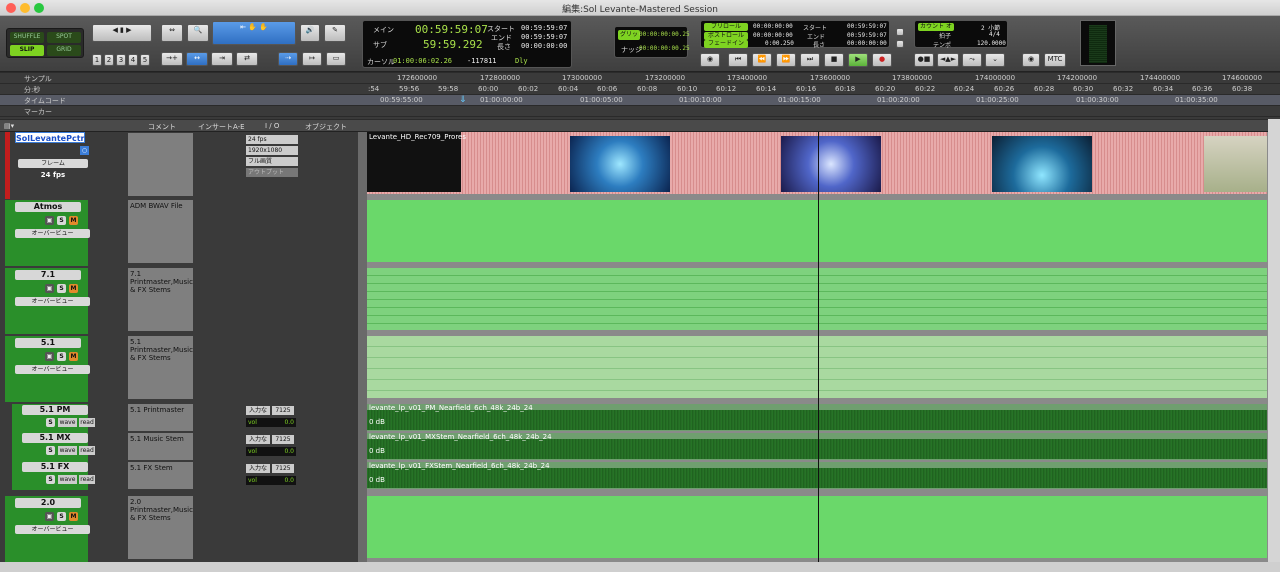  I want to click on fx-comment: 5.1 FX Stem, so click(160, 475).